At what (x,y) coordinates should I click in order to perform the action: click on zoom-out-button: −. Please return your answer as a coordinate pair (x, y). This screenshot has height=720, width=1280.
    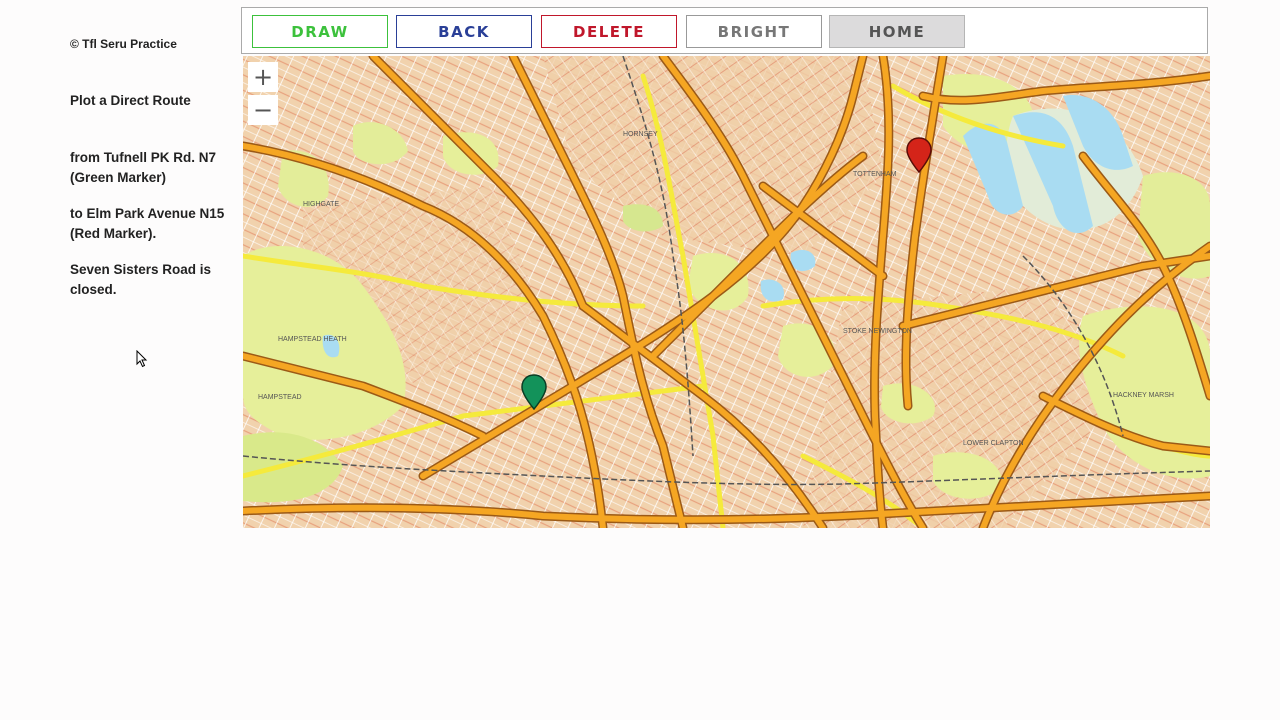
    Looking at the image, I should click on (263, 110).